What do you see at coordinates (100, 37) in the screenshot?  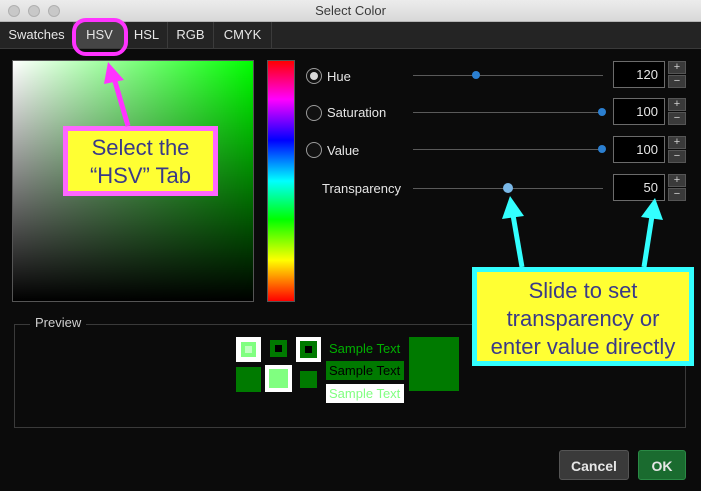 I see `hsv-tab-highlight-ring` at bounding box center [100, 37].